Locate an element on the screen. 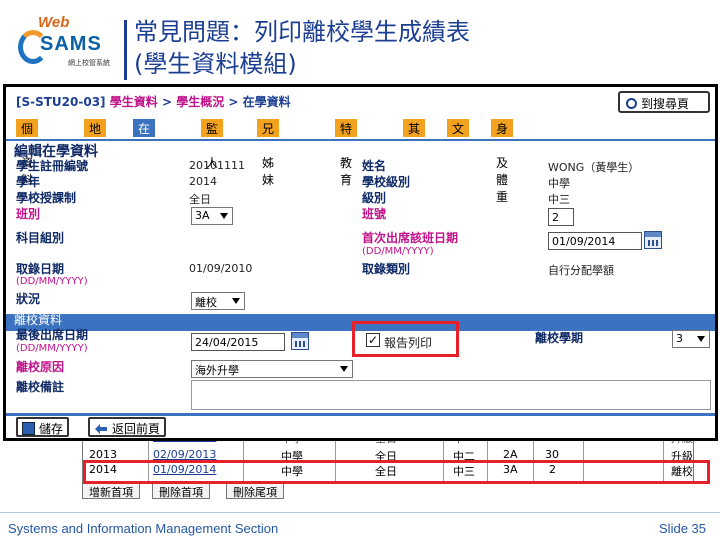 This screenshot has height=540, width=720. tab-address: 地址 is located at coordinates (96, 136).